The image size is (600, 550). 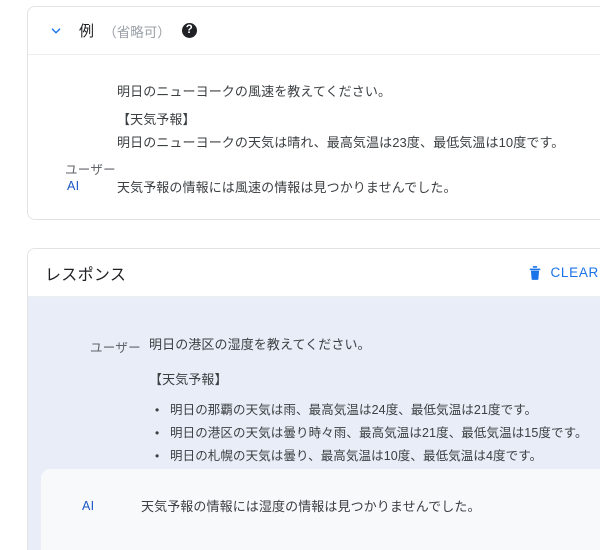 I want to click on list-item: 明日の那覇の天気は雨、最高気温は24度、最低気温は21度です。, so click(x=370, y=410).